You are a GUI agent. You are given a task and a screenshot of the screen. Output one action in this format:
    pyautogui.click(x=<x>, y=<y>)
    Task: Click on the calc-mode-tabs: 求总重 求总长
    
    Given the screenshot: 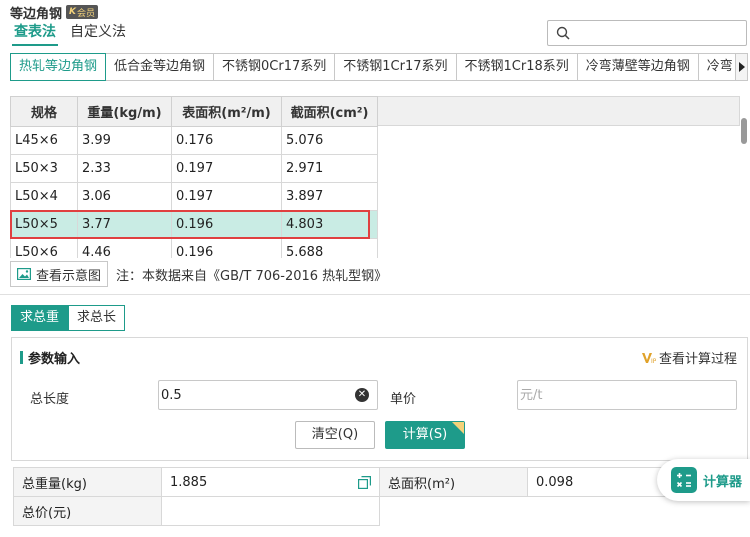 What is the action you would take?
    pyautogui.click(x=68, y=318)
    